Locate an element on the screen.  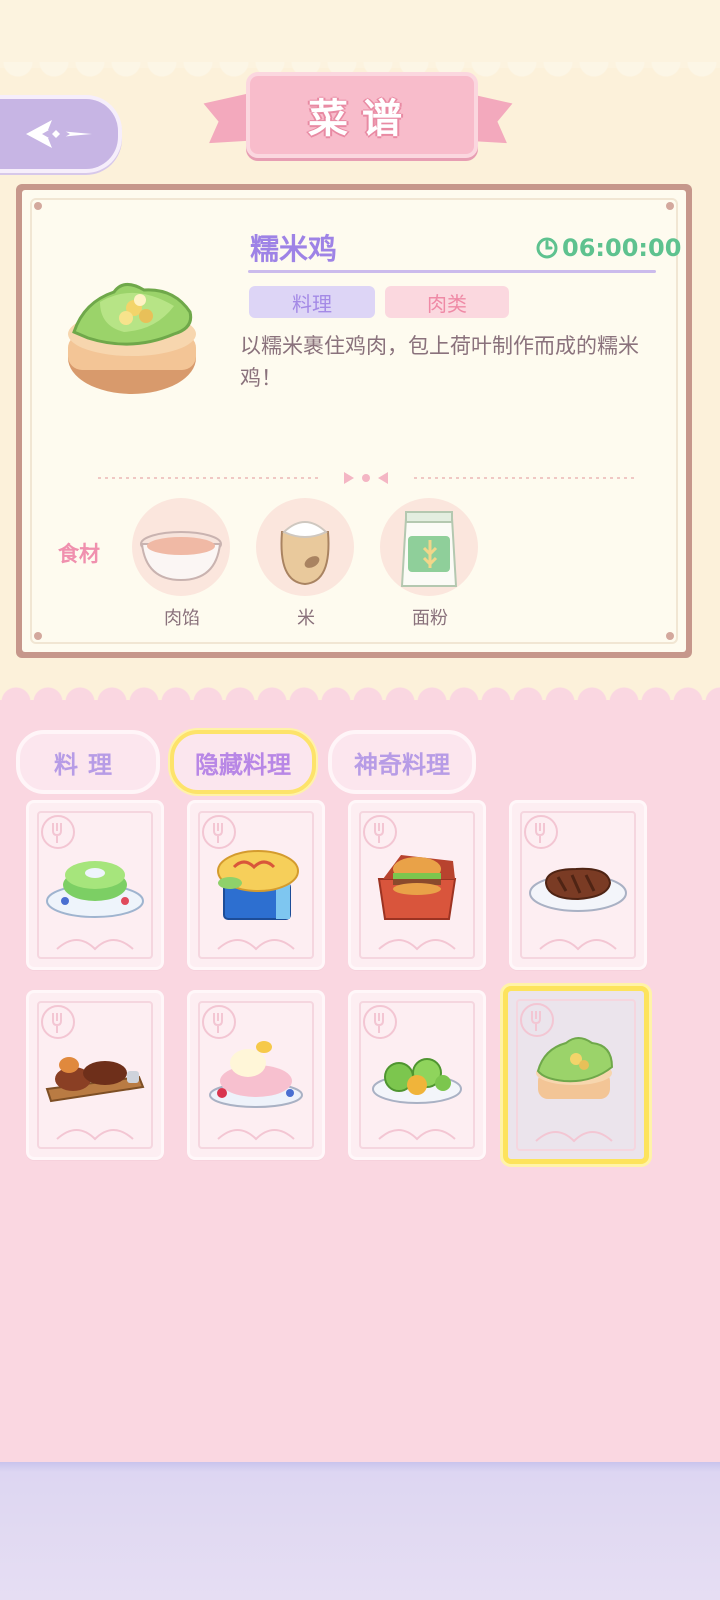
green-pancake-icon is located at coordinates (95, 889).